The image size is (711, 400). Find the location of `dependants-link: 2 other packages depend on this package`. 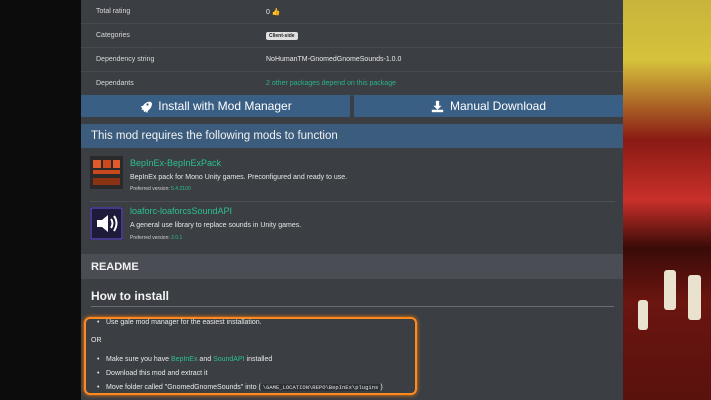

dependants-link: 2 other packages depend on this package is located at coordinates (331, 83).